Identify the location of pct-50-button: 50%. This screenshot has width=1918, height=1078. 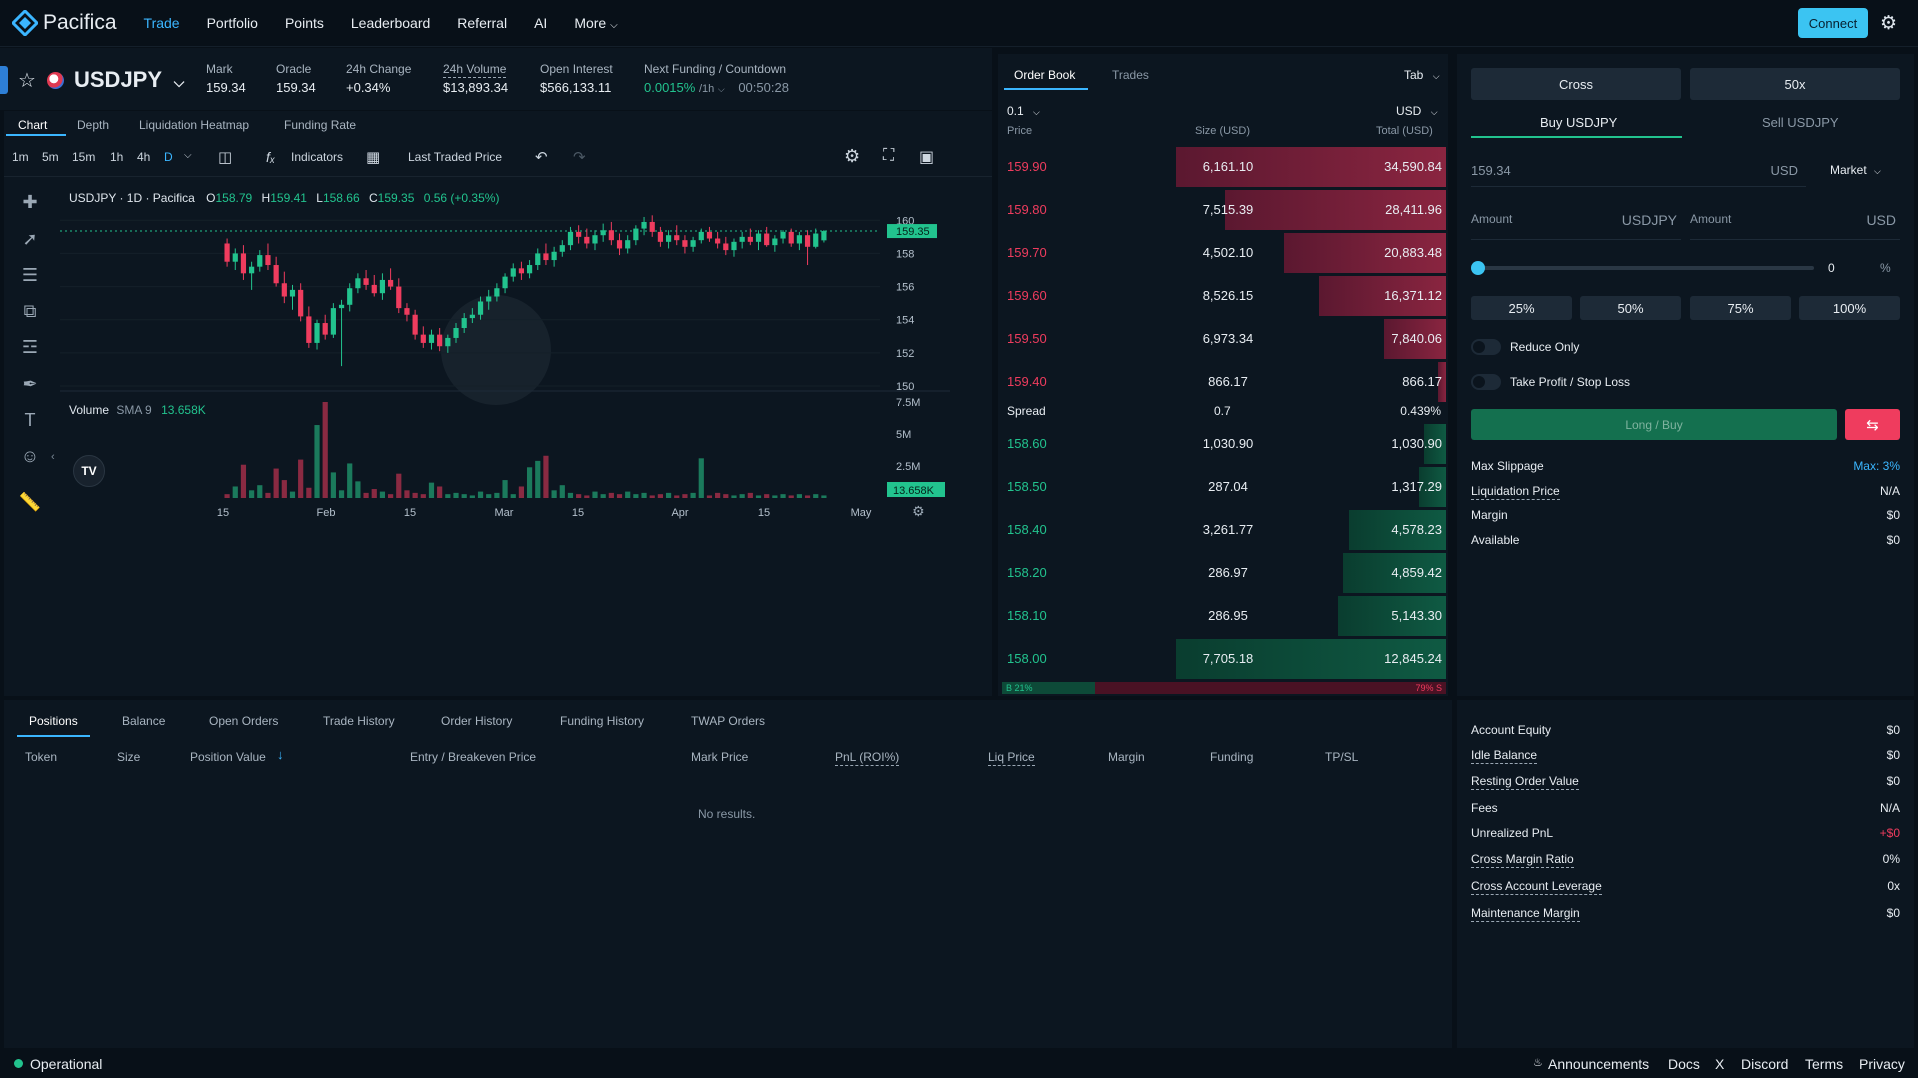
(1630, 308).